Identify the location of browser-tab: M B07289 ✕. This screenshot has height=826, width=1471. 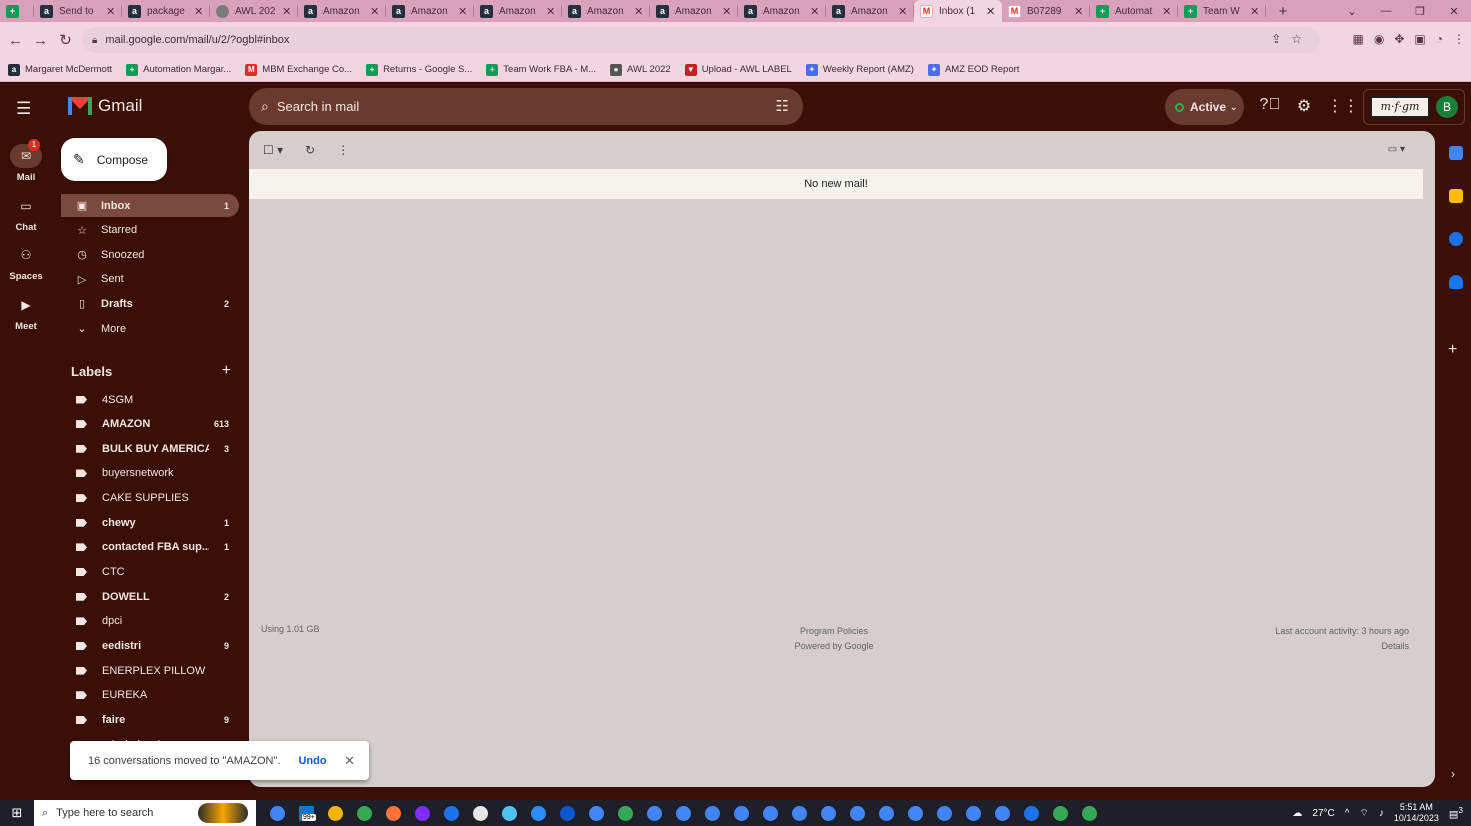
(1046, 11).